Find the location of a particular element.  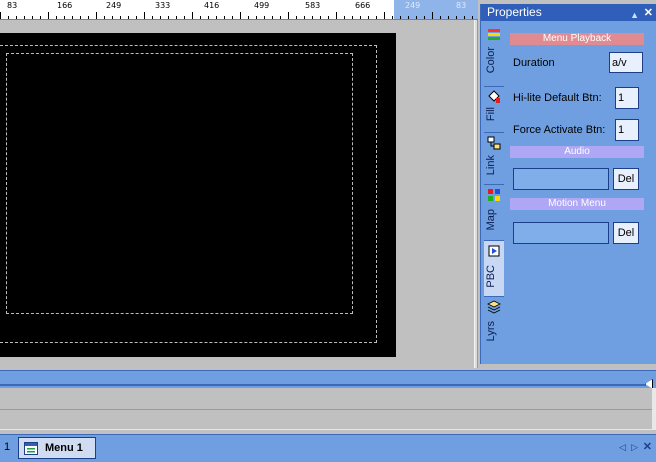

tab-link: Link is located at coordinates (494, 159).